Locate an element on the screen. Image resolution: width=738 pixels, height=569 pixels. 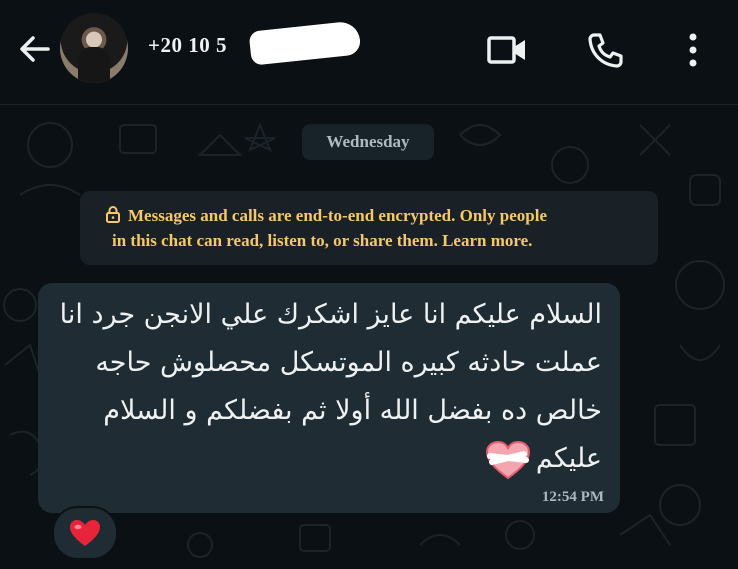
red-heart-icon is located at coordinates (85, 533).